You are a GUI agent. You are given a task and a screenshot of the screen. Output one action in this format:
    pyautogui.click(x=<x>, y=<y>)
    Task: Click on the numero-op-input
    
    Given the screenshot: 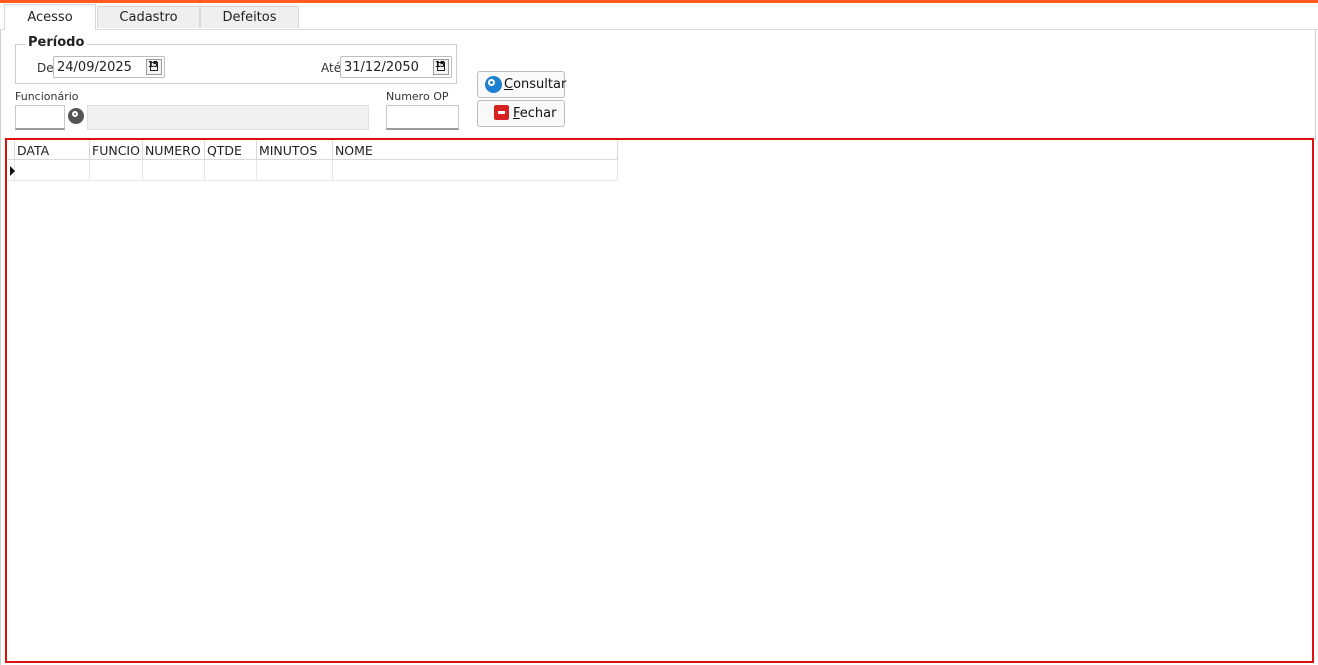 What is the action you would take?
    pyautogui.click(x=422, y=117)
    